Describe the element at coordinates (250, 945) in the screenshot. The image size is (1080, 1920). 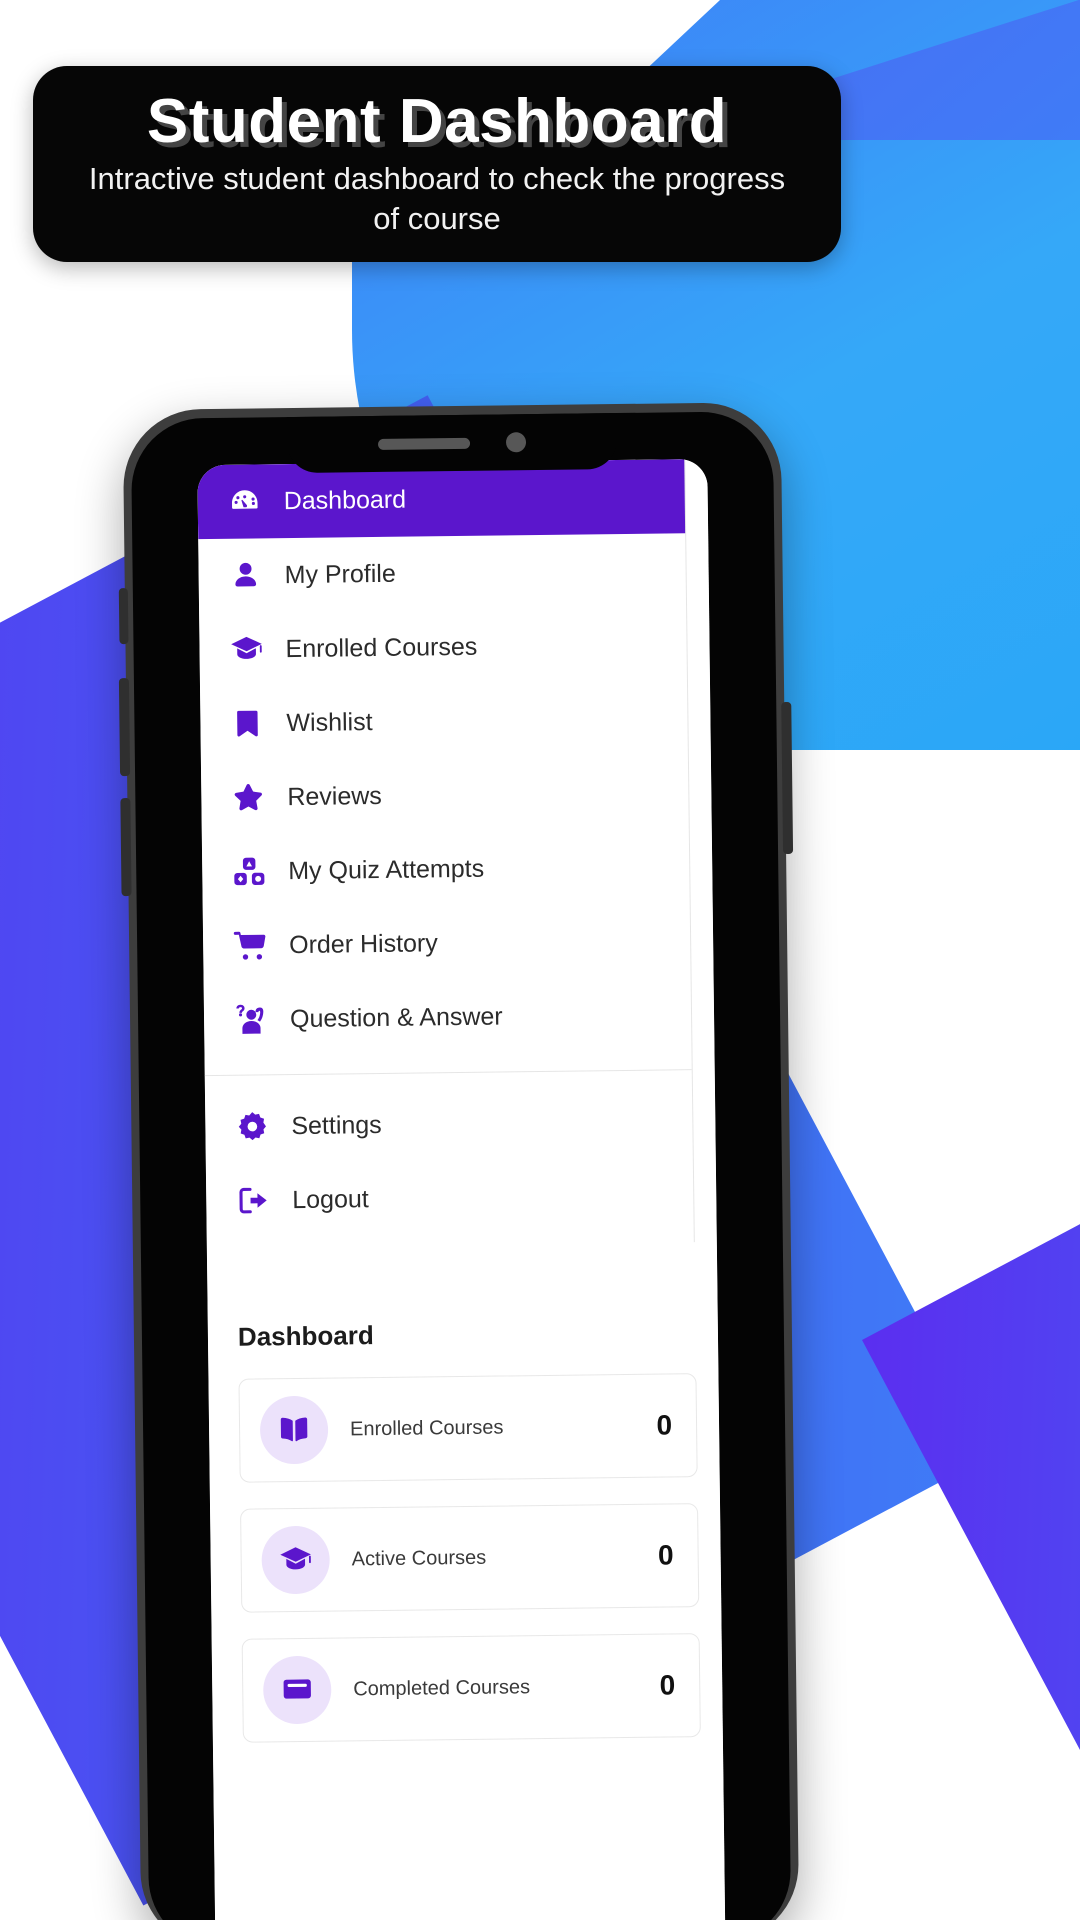
I see `shopping-cart-icon` at that location.